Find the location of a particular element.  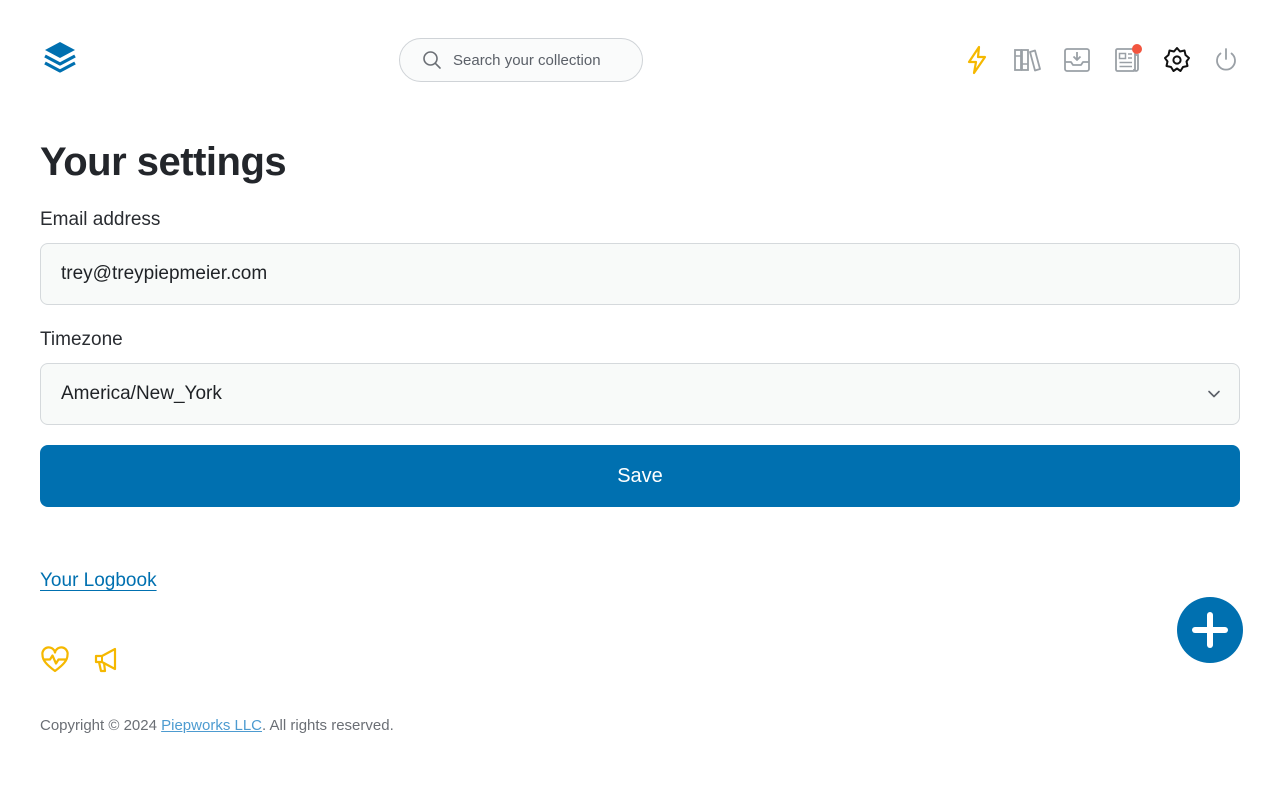

library-nav-button is located at coordinates (1027, 60).